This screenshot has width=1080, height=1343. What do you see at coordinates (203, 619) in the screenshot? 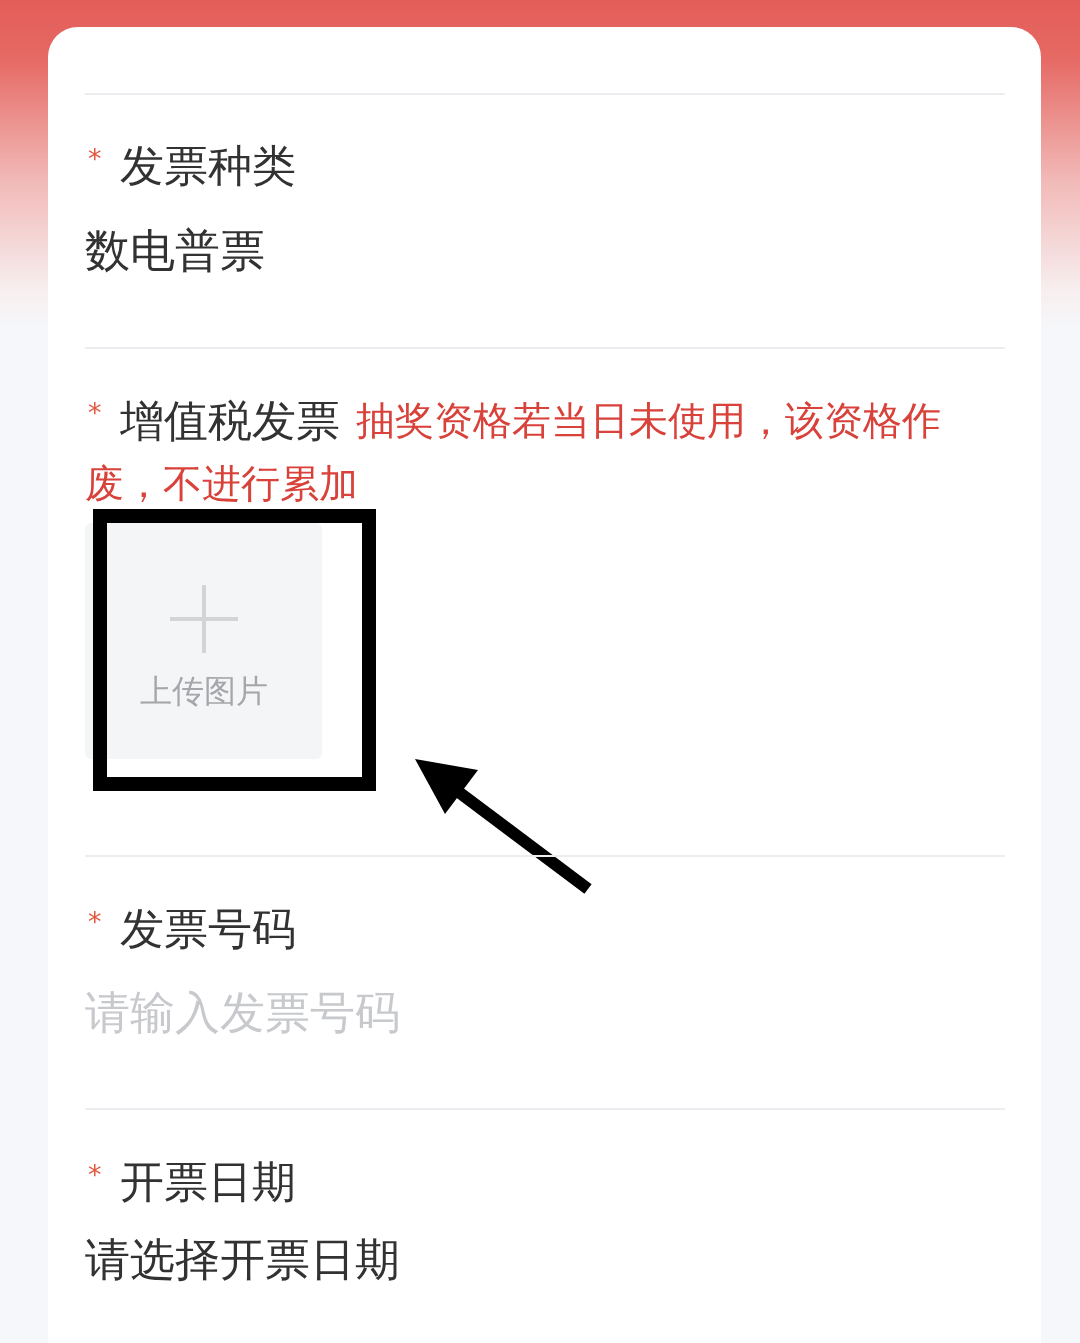
I see `plus-icon` at bounding box center [203, 619].